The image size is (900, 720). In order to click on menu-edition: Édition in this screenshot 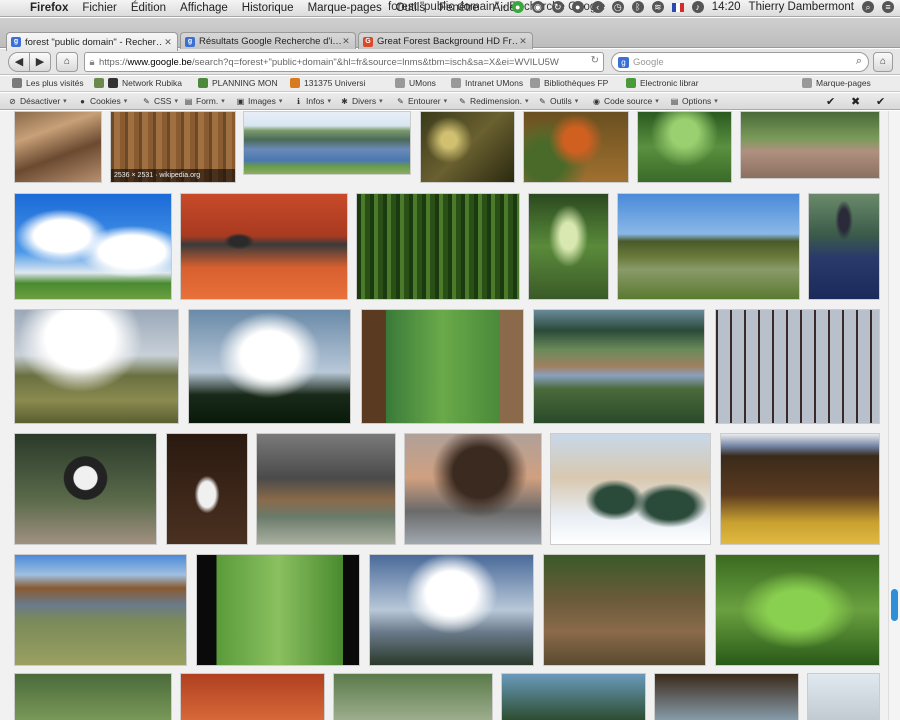, I will do `click(148, 8)`.